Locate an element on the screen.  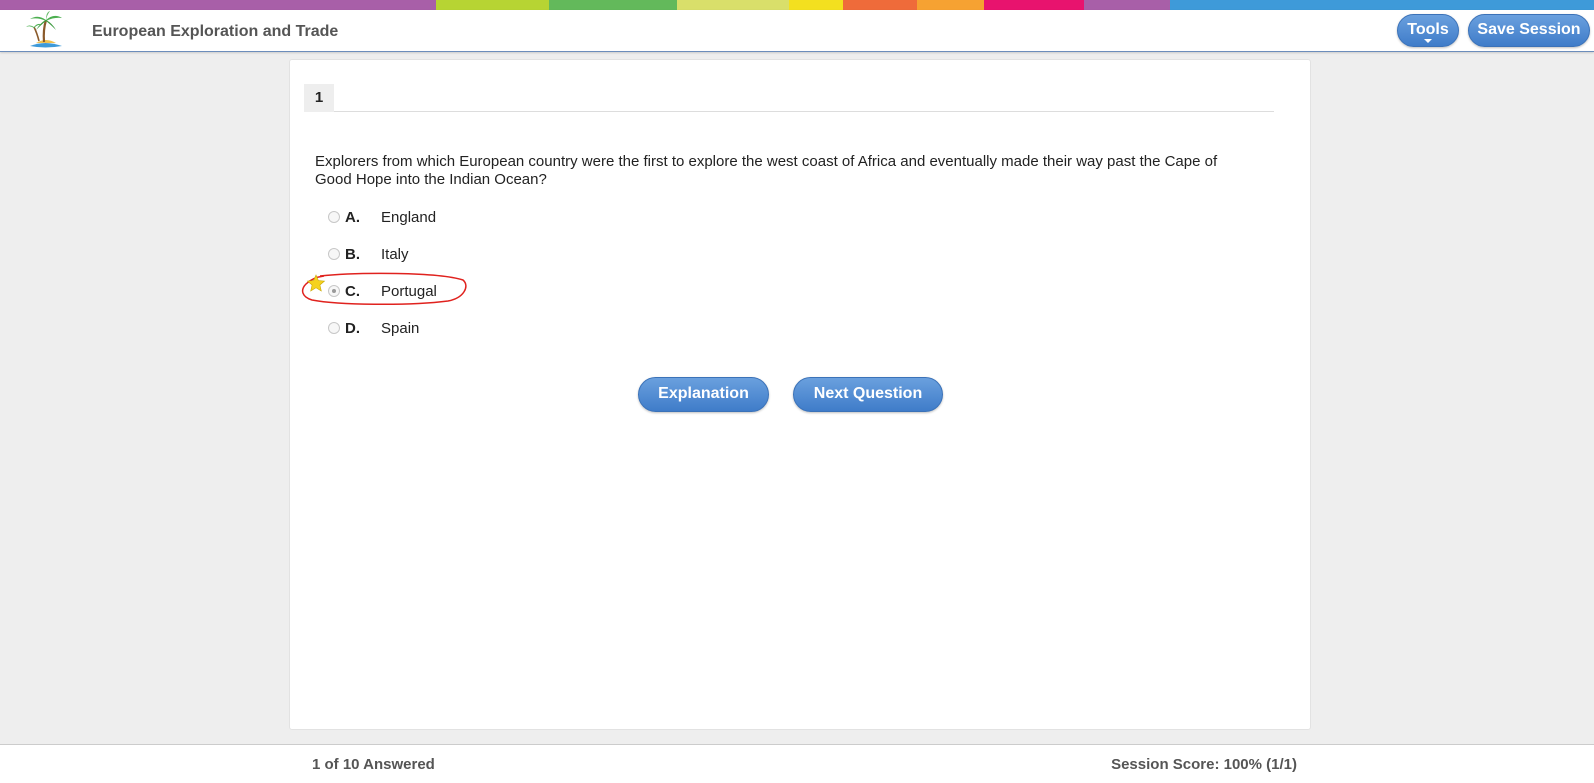
top-bar: European Exploration and Trade is located at coordinates (797, 31).